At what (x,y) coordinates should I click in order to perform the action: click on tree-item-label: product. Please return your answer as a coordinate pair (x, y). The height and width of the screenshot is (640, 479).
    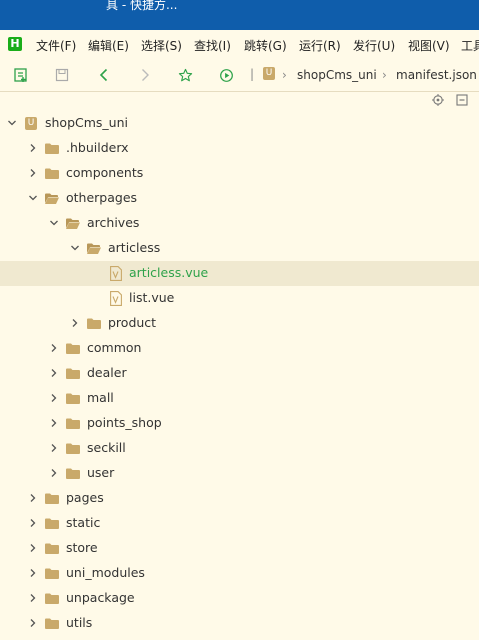
    Looking at the image, I should click on (132, 322).